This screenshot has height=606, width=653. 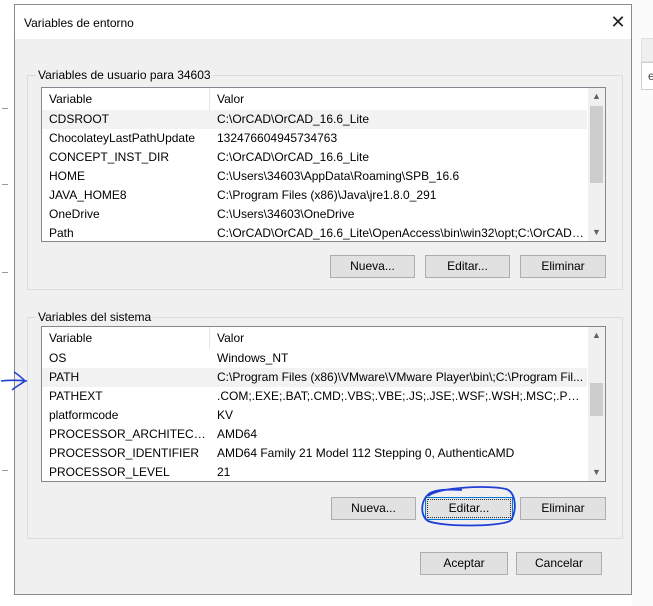 I want to click on user-list-scrollbar: ▲ ▼, so click(x=596, y=164).